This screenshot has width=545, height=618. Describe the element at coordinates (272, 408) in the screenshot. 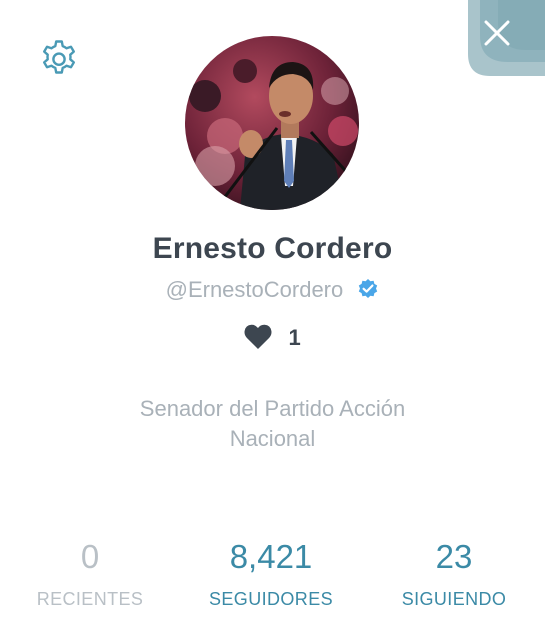

I see `bio-line-1: Senador del Partido Acción` at that location.